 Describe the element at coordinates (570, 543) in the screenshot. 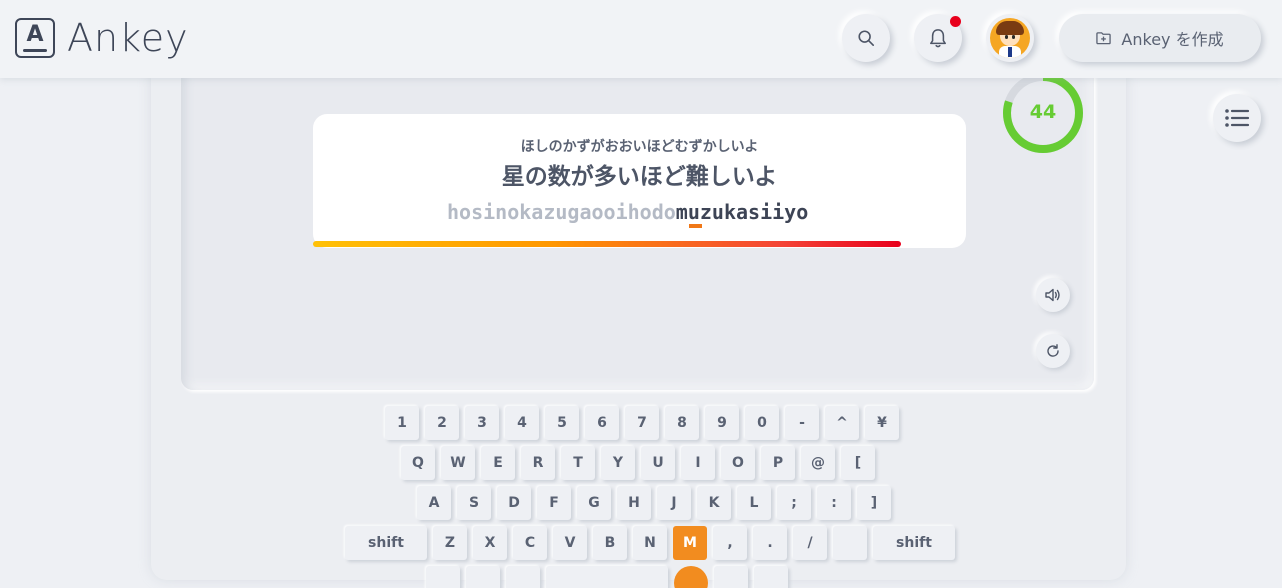

I see `key-v: V` at that location.